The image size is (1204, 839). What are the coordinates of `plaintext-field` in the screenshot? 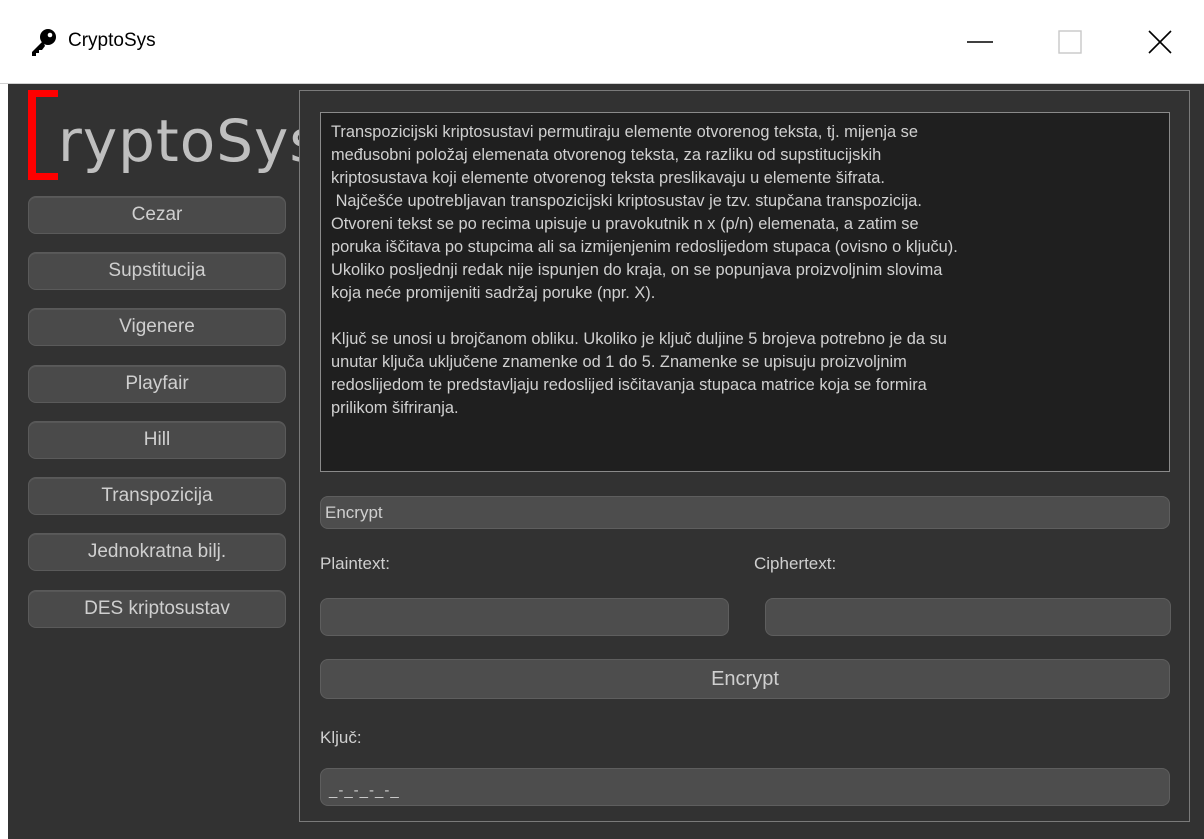 It's located at (524, 617).